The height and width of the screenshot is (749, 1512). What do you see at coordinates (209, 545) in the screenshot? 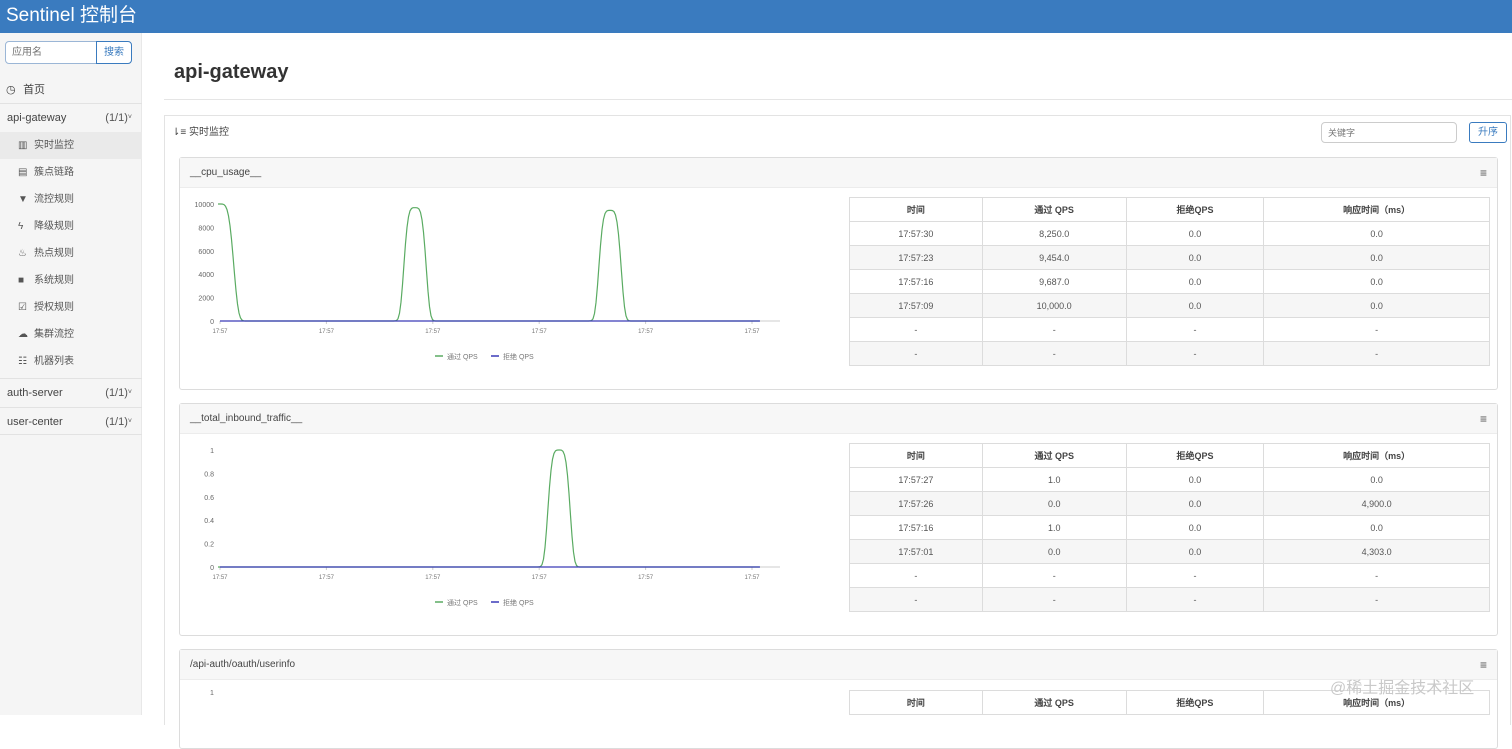
I see `y-tick-label: 0.2` at bounding box center [209, 545].